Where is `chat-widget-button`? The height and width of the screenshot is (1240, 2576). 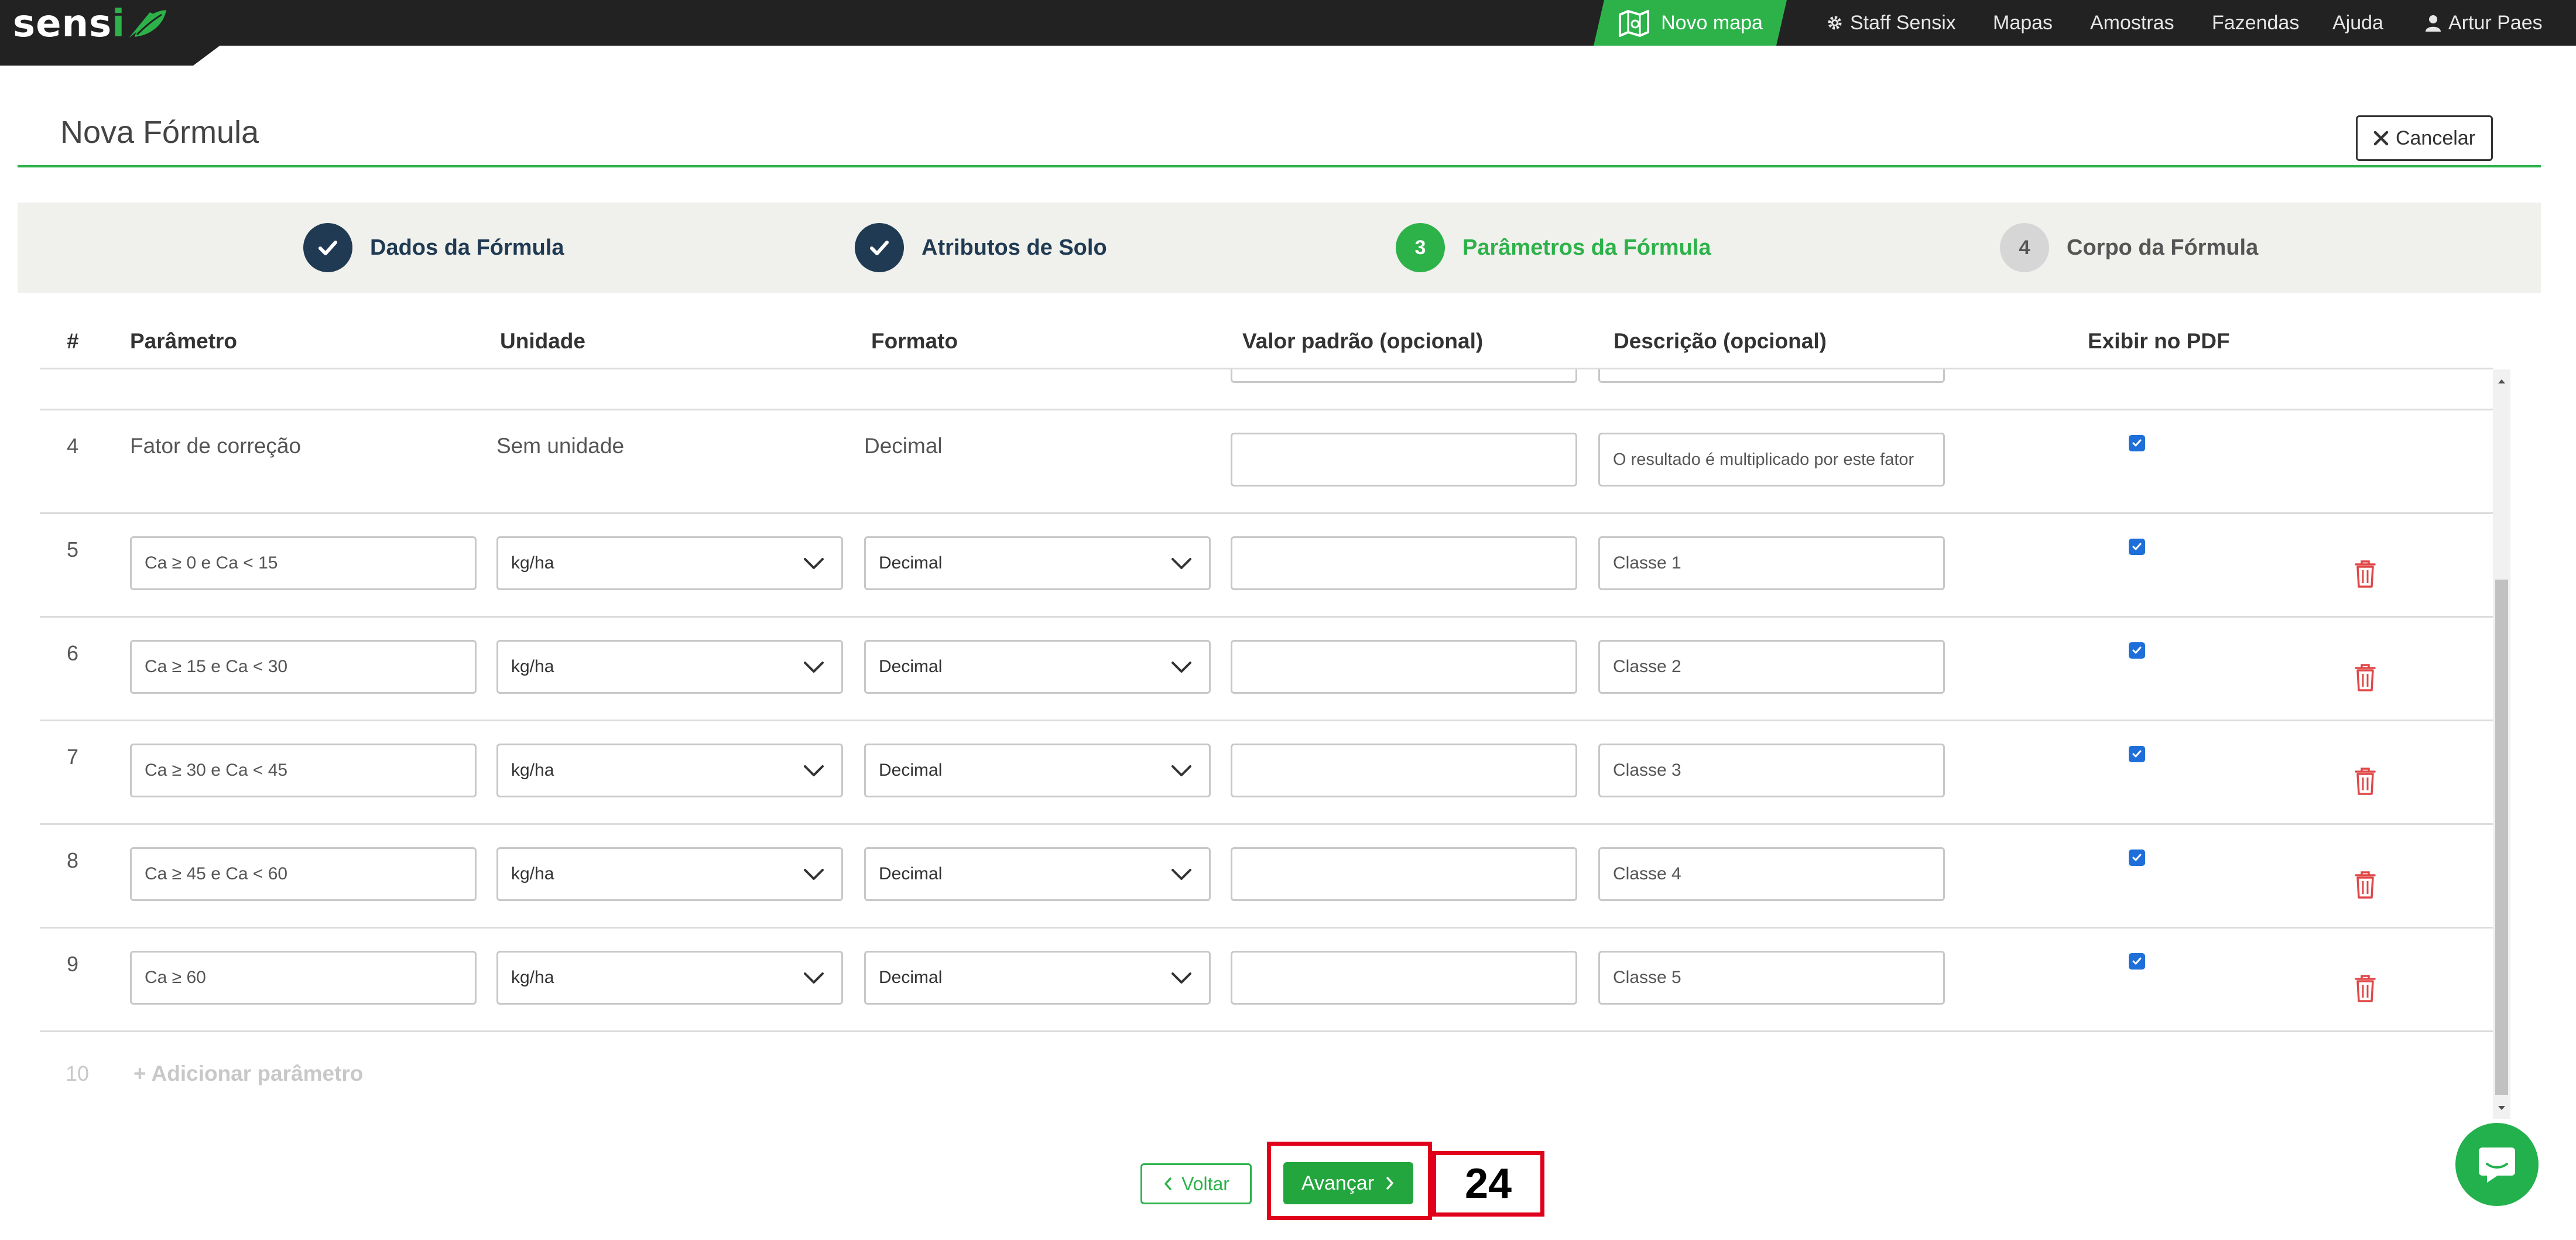 chat-widget-button is located at coordinates (2497, 1164).